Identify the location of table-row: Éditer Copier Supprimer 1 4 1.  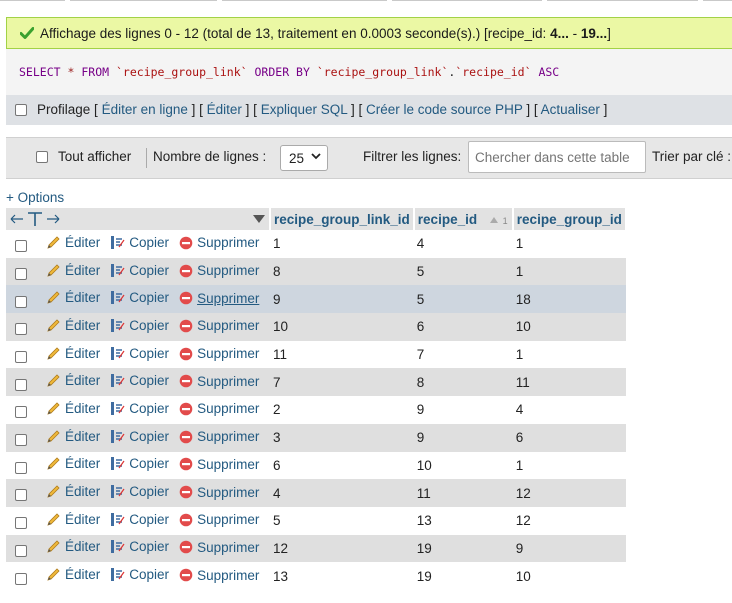
(316, 244).